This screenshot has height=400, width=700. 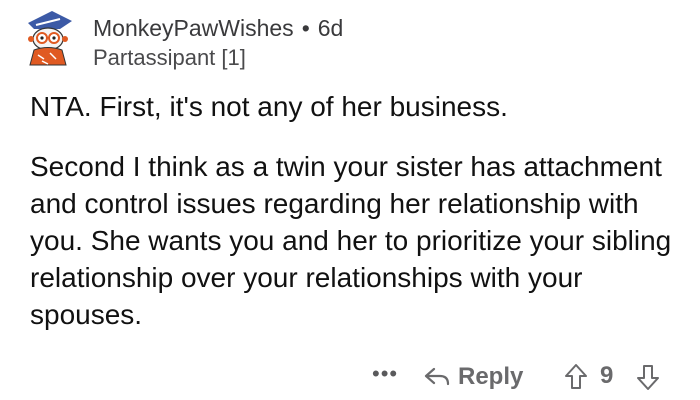 I want to click on upvote-button, so click(x=576, y=380).